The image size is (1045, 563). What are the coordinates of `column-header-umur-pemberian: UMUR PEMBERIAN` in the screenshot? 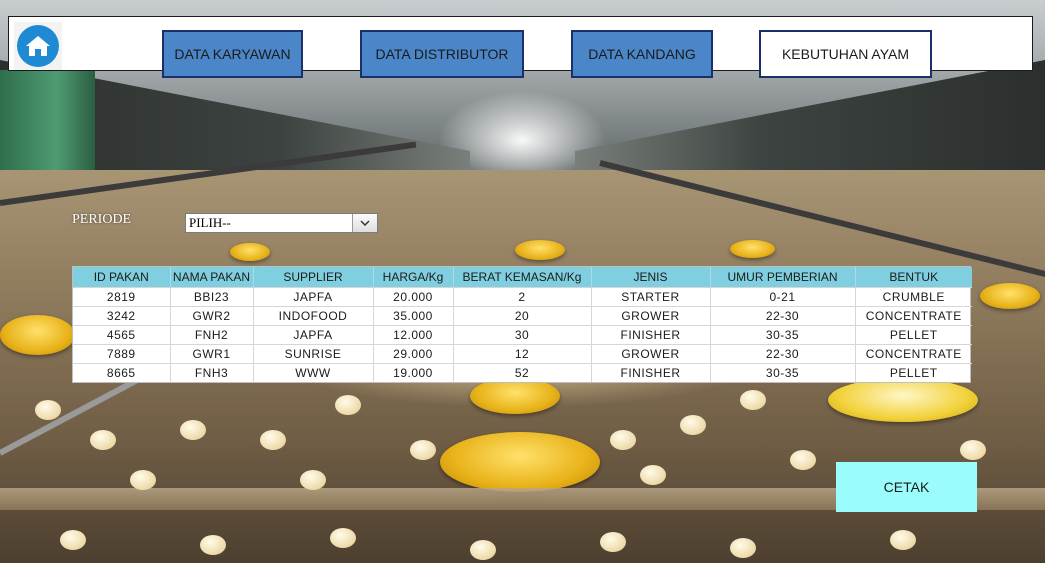 It's located at (783, 277).